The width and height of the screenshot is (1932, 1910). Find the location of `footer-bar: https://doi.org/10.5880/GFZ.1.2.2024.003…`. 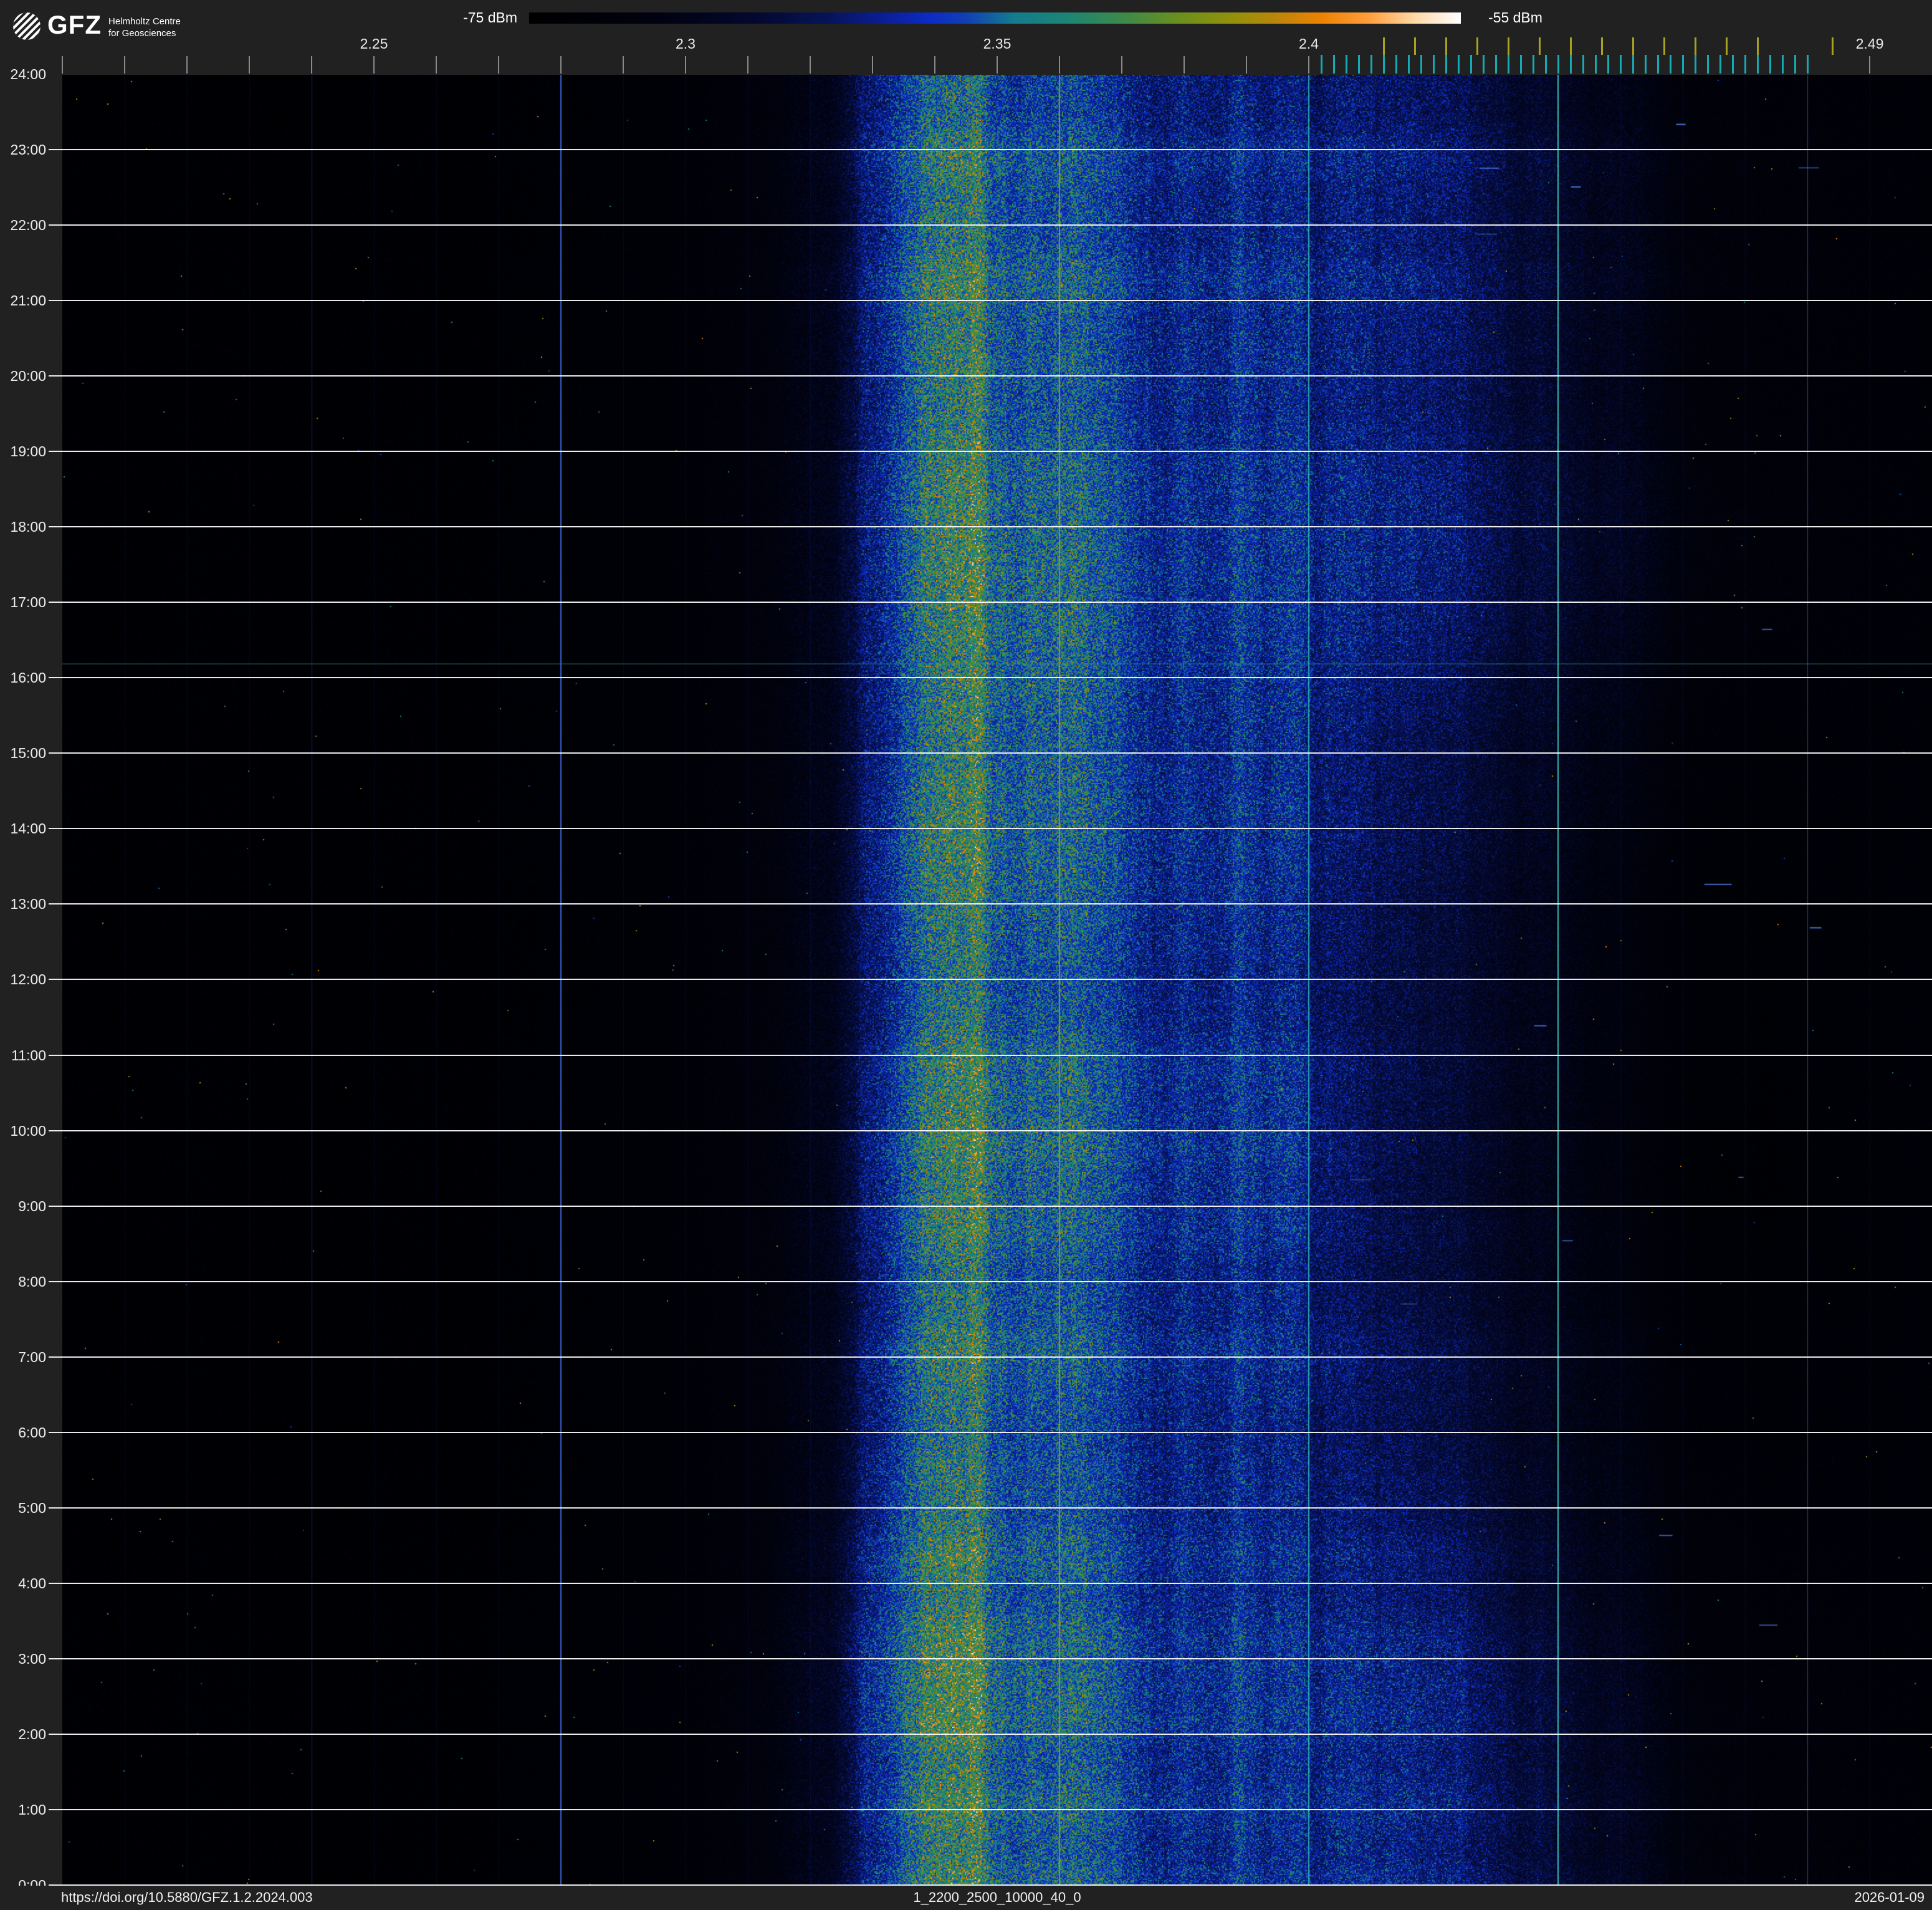

footer-bar: https://doi.org/10.5880/GFZ.1.2.2024.003… is located at coordinates (966, 1898).